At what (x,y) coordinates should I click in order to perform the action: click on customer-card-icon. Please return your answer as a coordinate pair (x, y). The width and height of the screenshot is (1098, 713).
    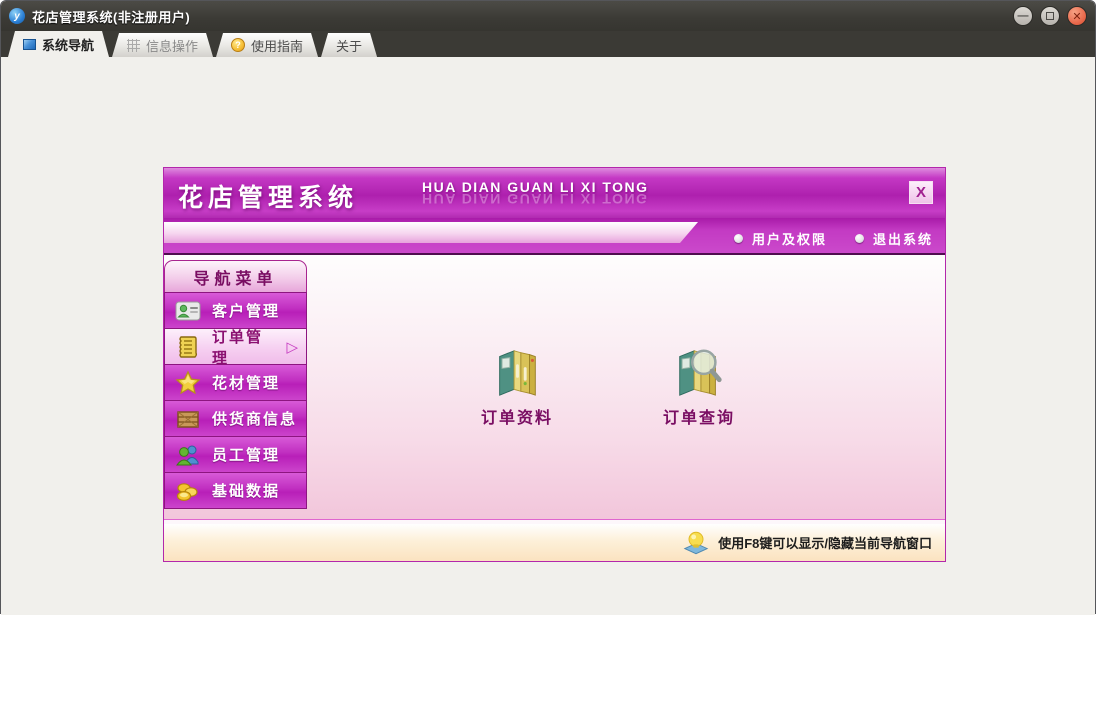
    Looking at the image, I should click on (188, 310).